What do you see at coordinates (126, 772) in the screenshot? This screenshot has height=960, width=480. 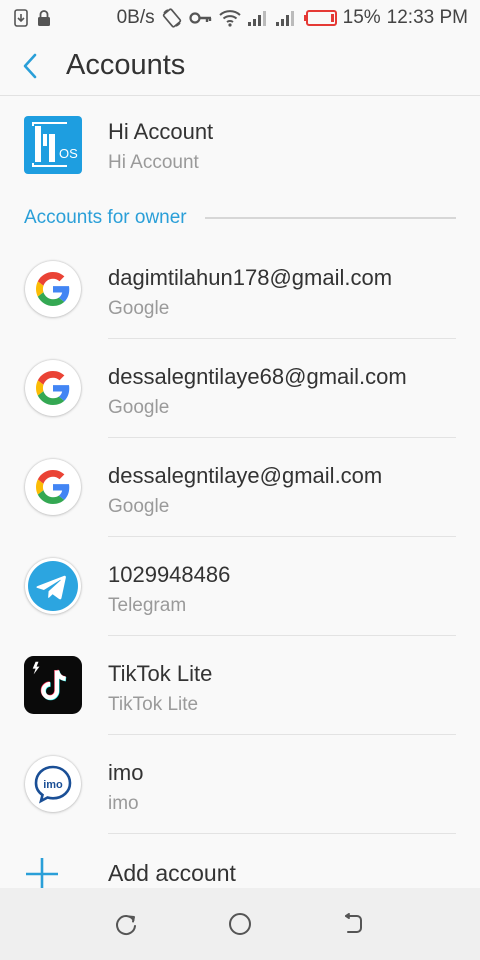 I see `account-name: imo` at bounding box center [126, 772].